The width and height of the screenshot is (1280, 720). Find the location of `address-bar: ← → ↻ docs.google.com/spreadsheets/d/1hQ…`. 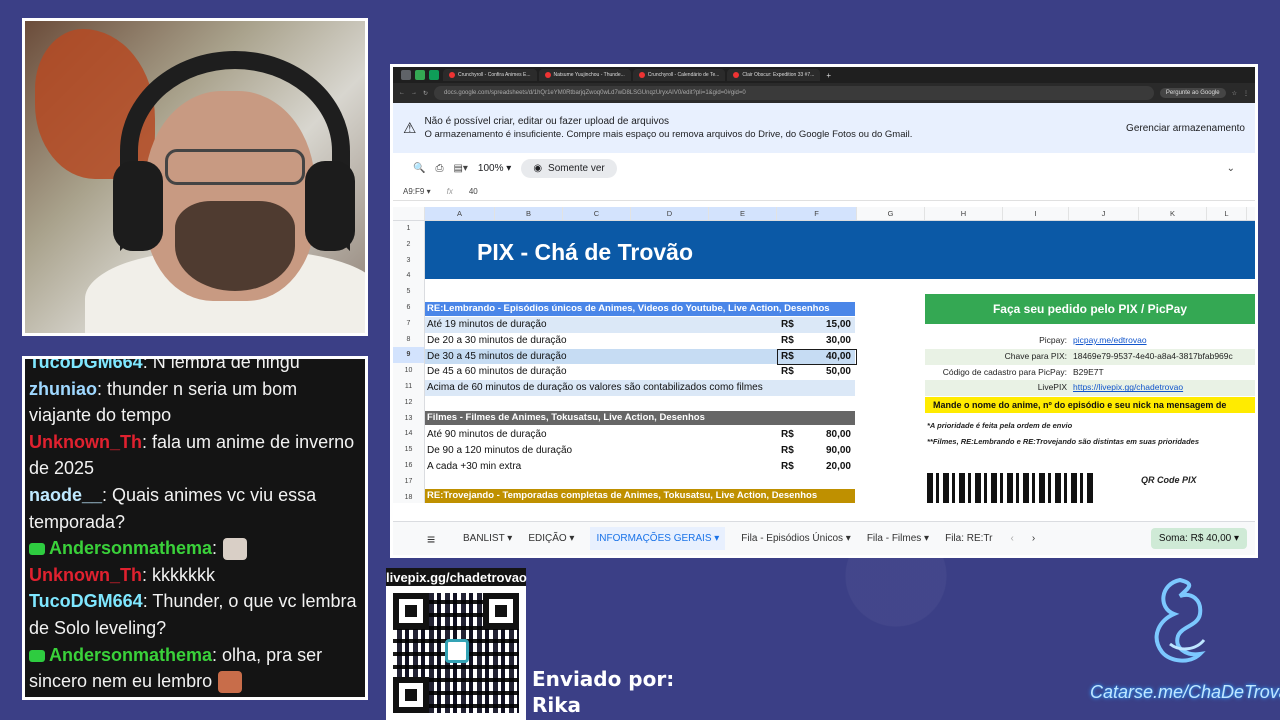

address-bar: ← → ↻ docs.google.com/spreadsheets/d/1hQ… is located at coordinates (824, 93).